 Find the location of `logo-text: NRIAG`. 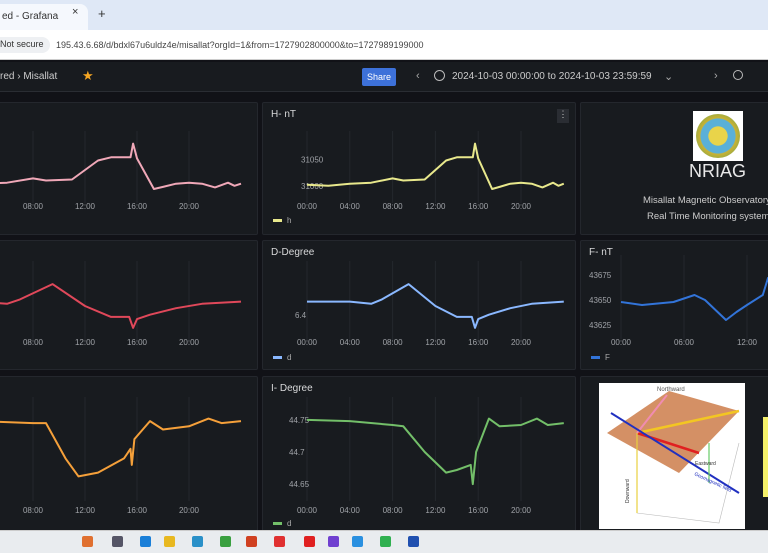

logo-text: NRIAG is located at coordinates (718, 171).